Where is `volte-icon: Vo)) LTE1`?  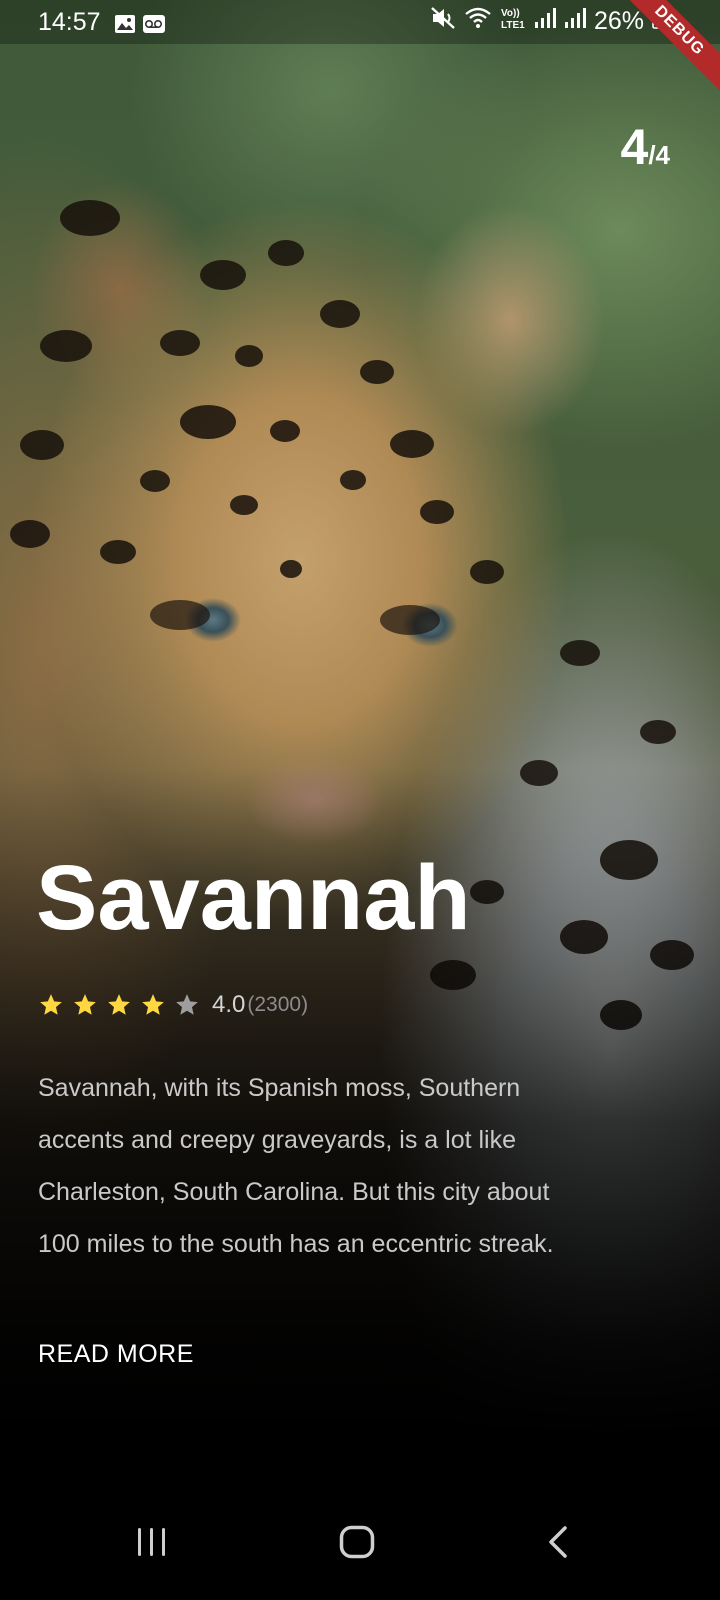
volte-icon: Vo)) LTE1 is located at coordinates (513, 21).